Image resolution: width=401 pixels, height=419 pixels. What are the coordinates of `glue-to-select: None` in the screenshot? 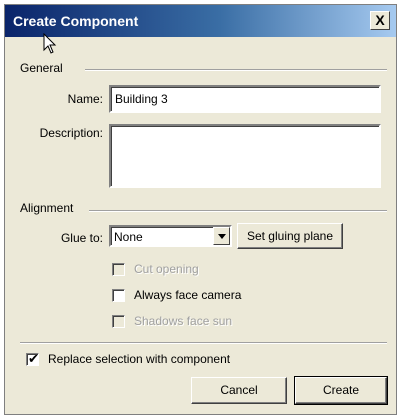 It's located at (170, 236).